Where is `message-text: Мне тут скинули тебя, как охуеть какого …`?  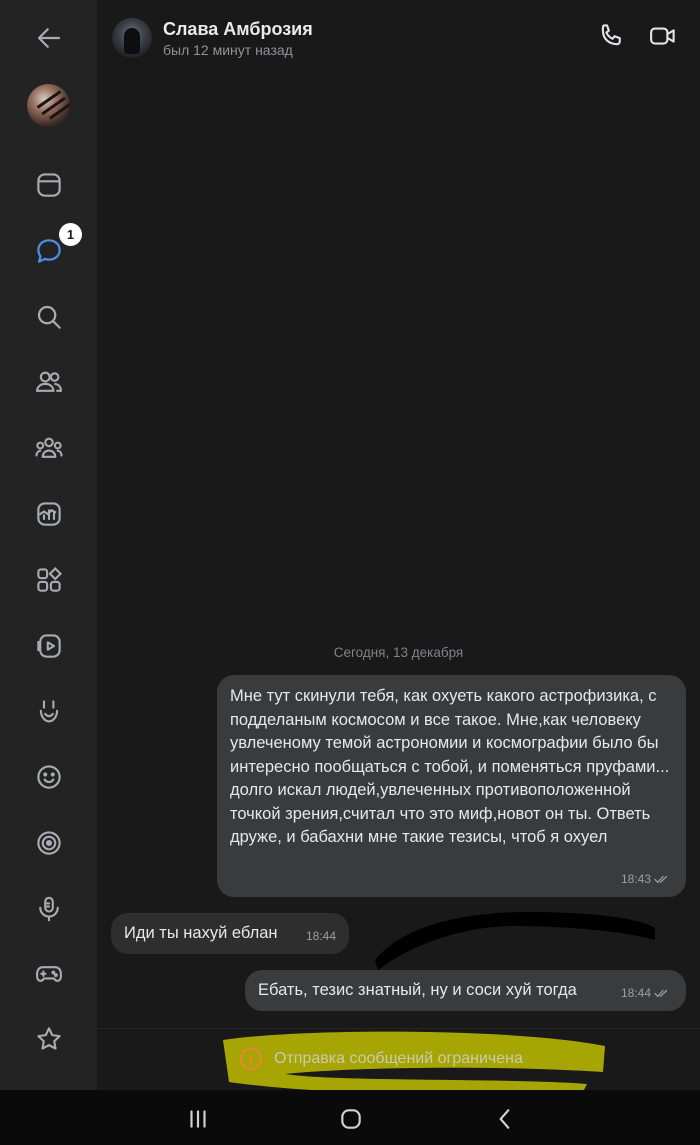
message-text: Мне тут скинули тебя, как охуеть какого … is located at coordinates (450, 766).